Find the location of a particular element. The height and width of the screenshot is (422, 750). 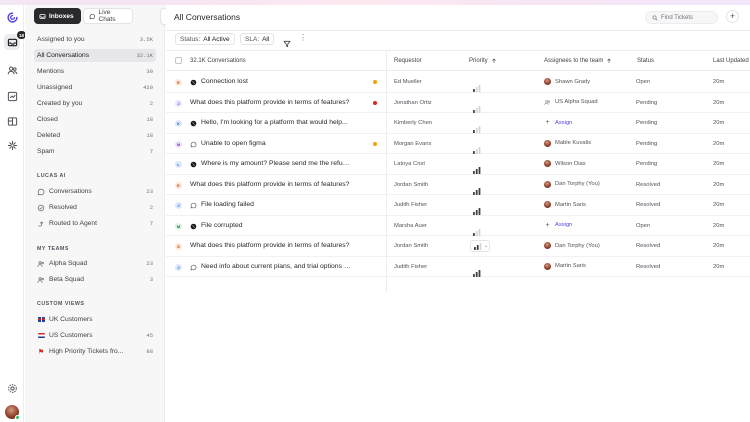

sidebar-item-deleted: Deleted 18 is located at coordinates (95, 135).